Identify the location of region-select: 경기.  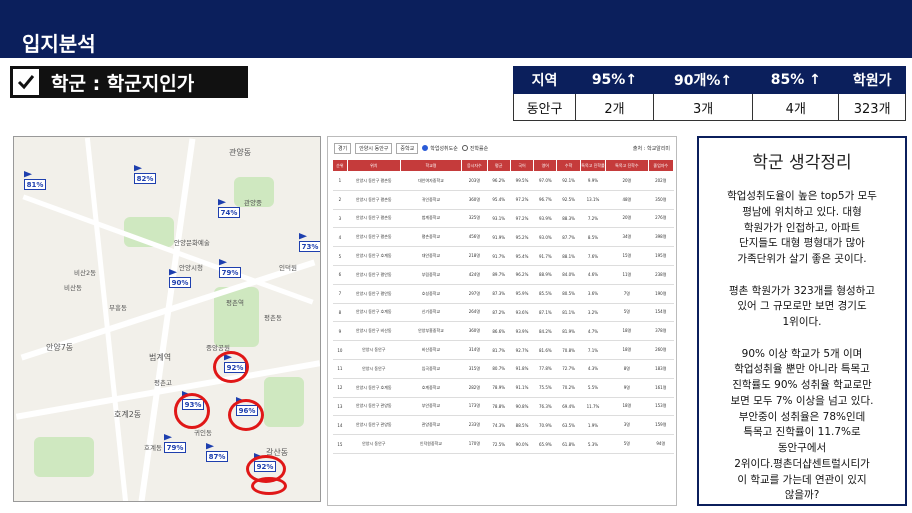
(343, 148).